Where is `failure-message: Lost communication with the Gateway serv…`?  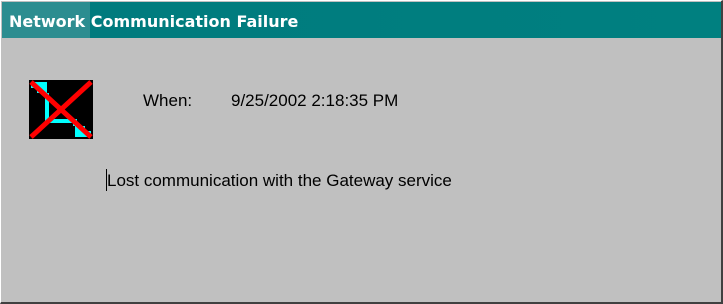 failure-message: Lost communication with the Gateway serv… is located at coordinates (279, 181).